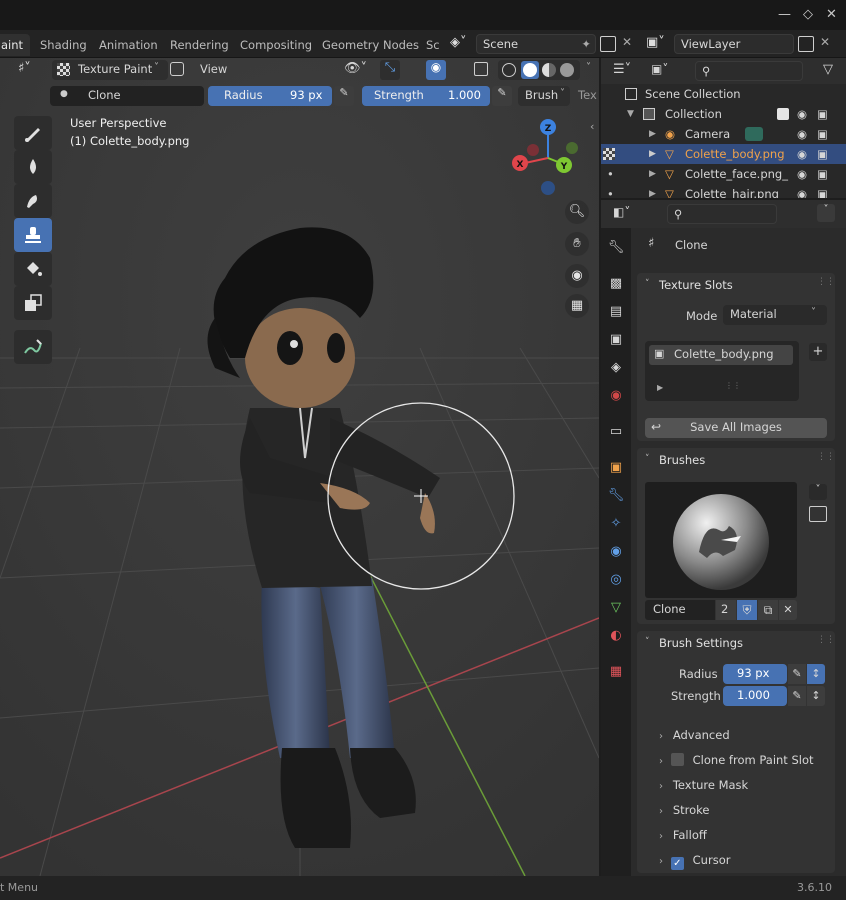  I want to click on subpanel-falloff: › Falloff, so click(683, 835).